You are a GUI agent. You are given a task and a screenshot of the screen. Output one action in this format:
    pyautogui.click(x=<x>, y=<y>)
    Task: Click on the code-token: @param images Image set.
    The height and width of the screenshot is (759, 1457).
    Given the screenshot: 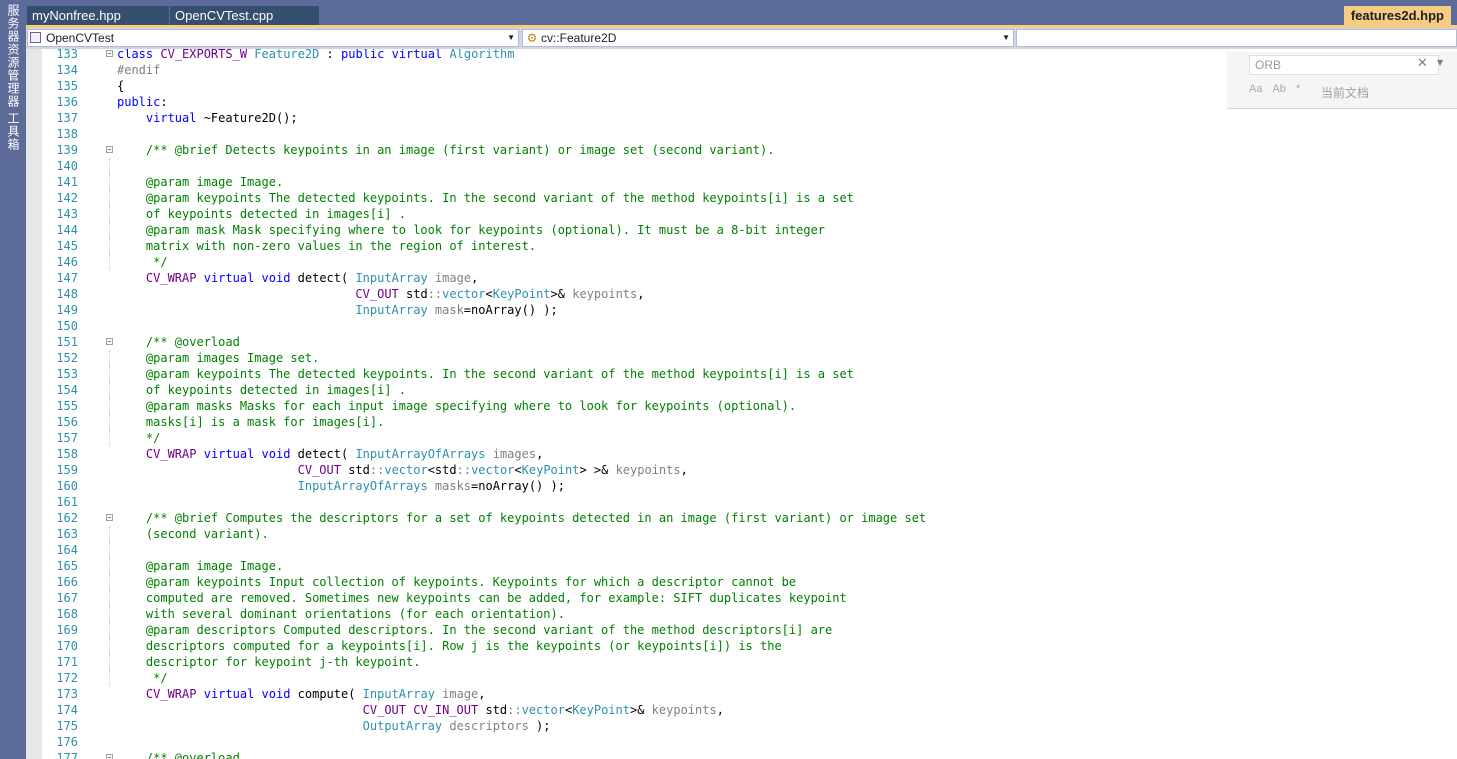 What is the action you would take?
    pyautogui.click(x=218, y=358)
    